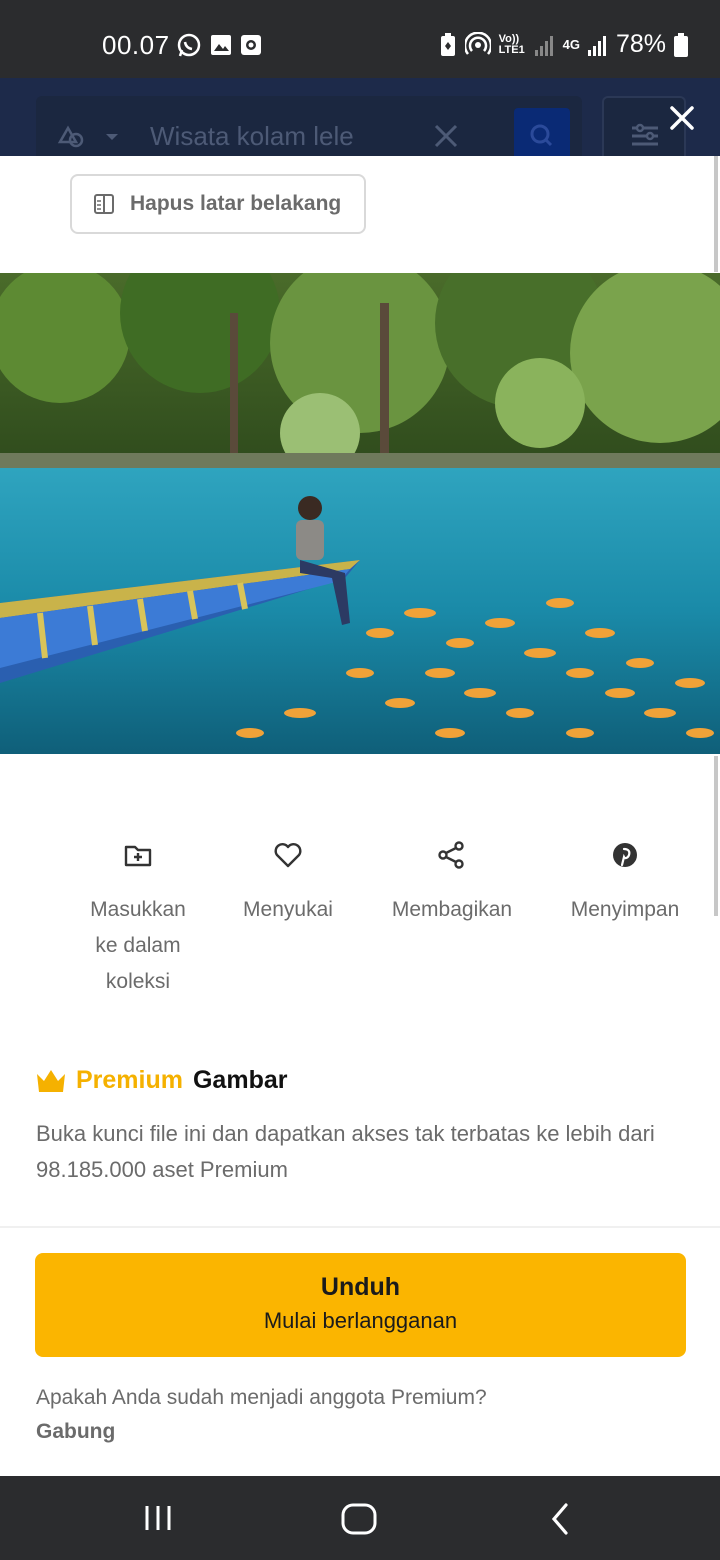 The image size is (720, 1560). I want to click on share-label: Membagikan, so click(452, 909).